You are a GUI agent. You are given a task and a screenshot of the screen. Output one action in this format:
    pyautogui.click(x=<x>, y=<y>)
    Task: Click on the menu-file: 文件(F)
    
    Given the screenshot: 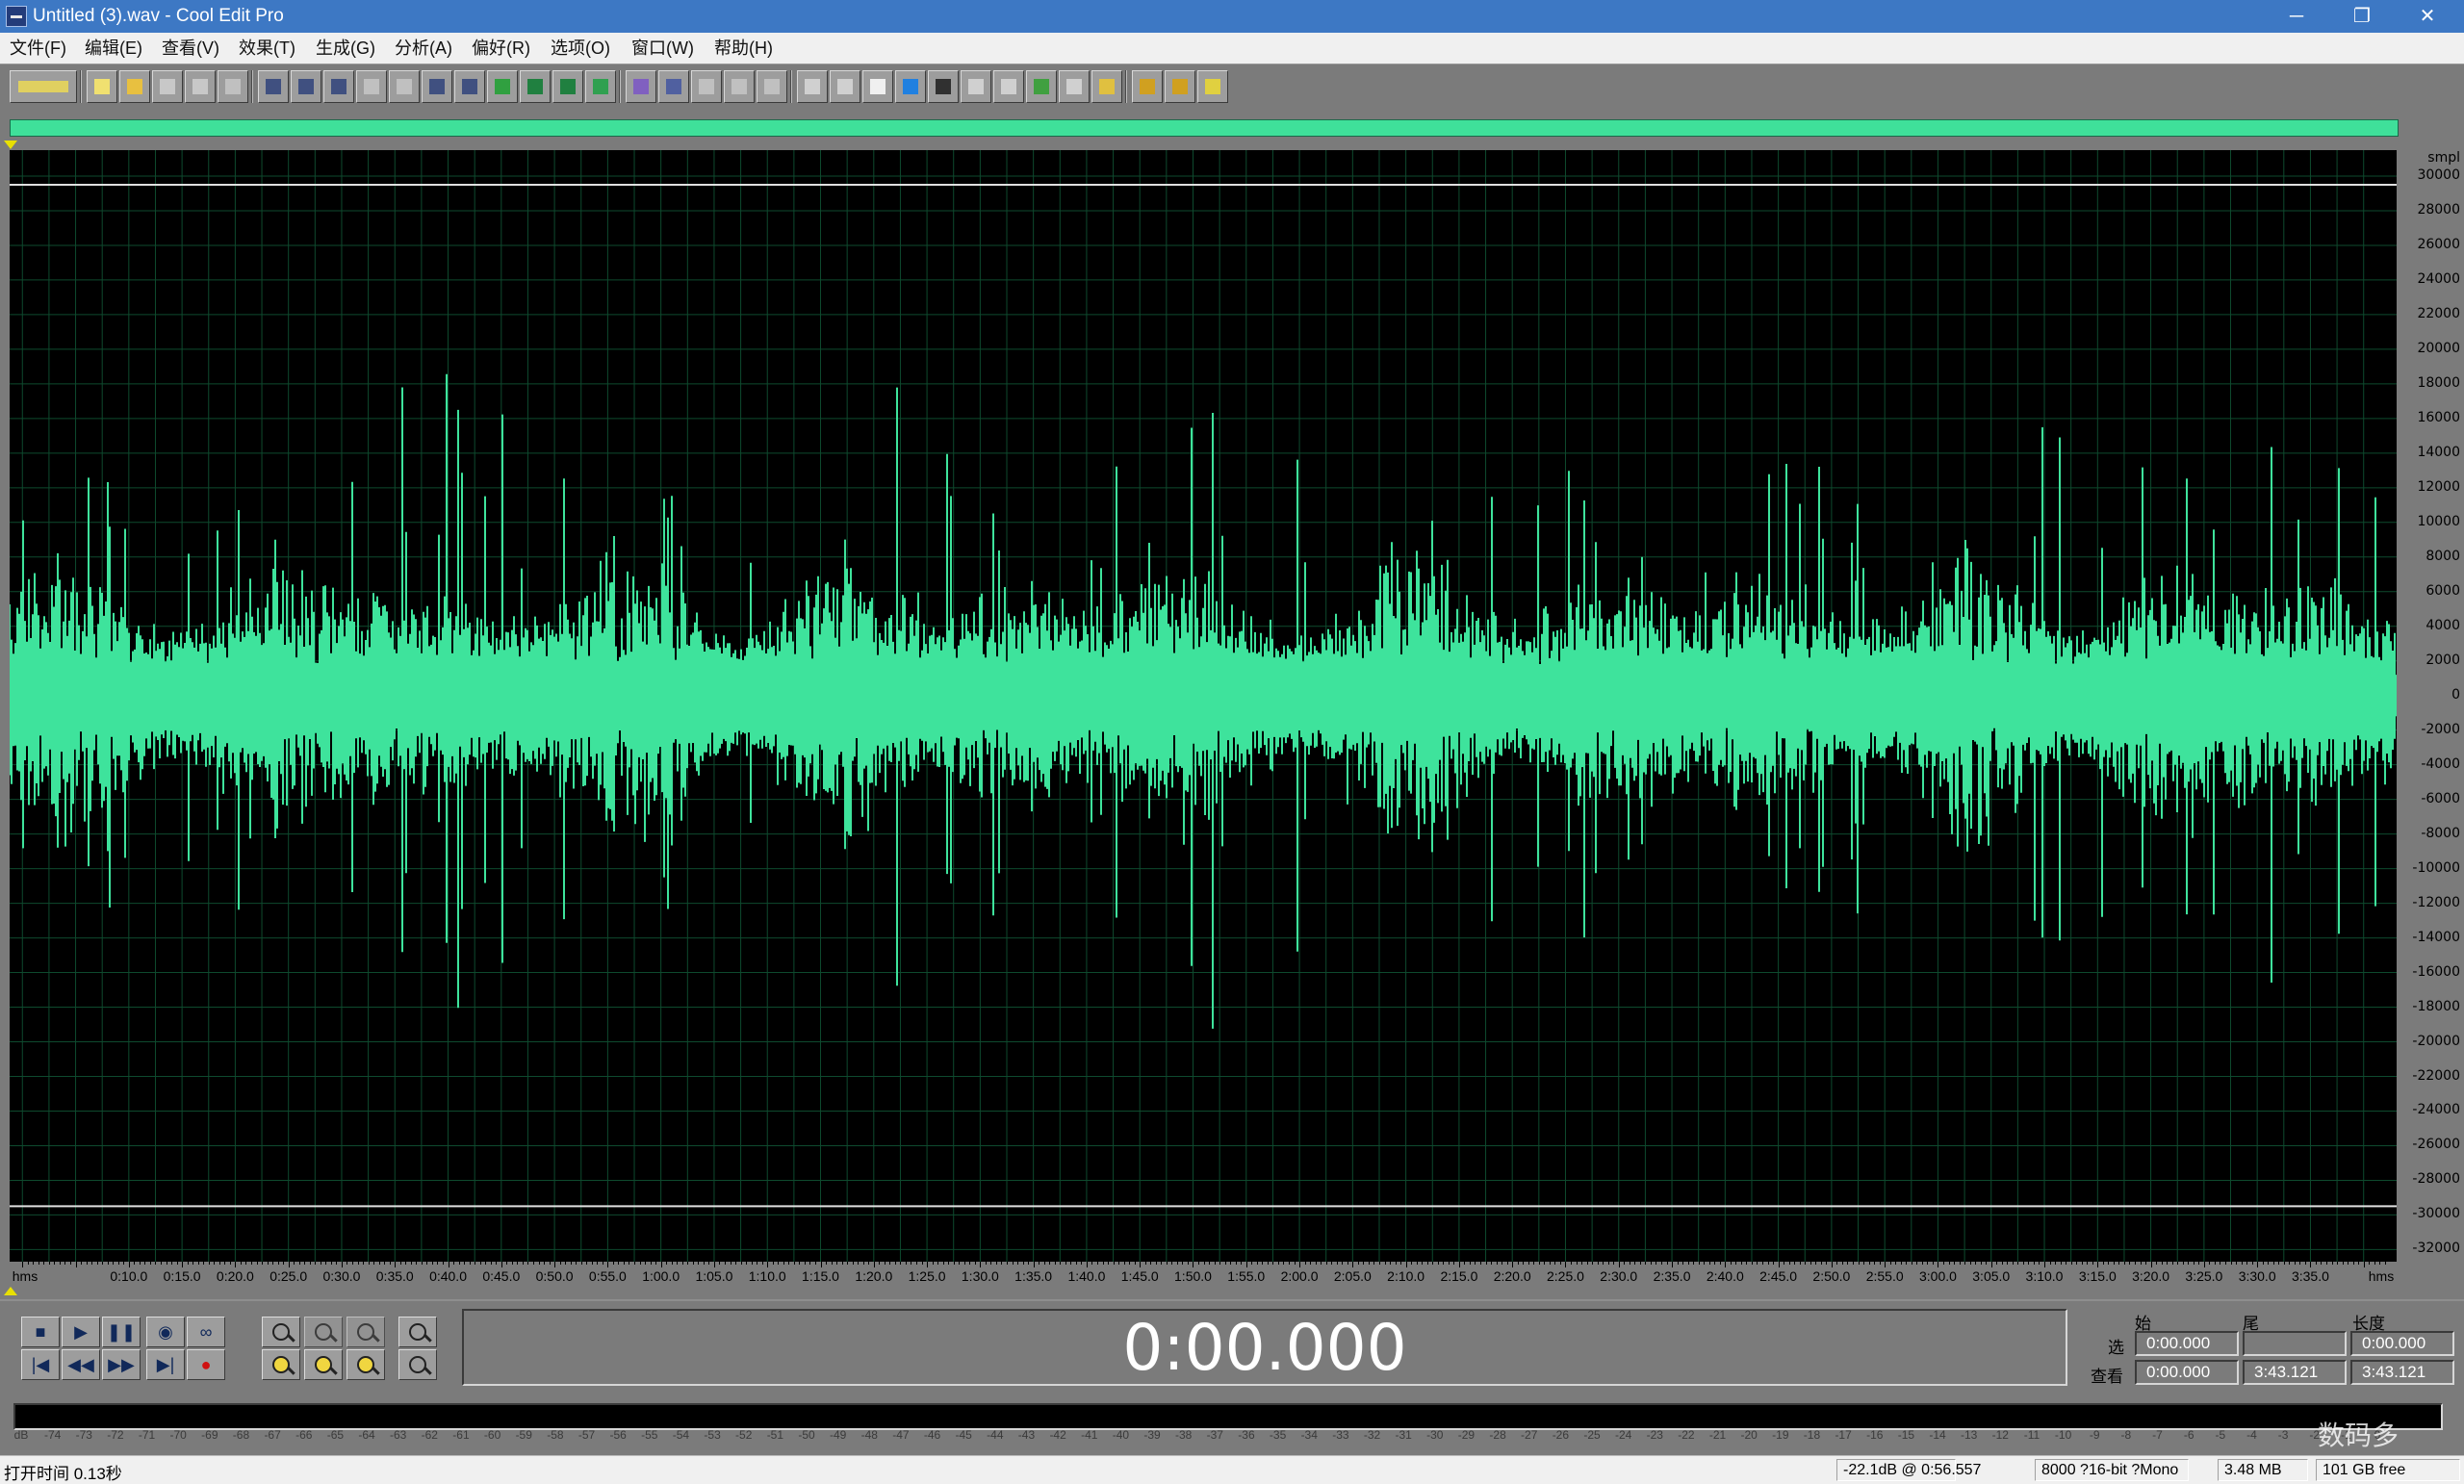 What is the action you would take?
    pyautogui.click(x=38, y=49)
    